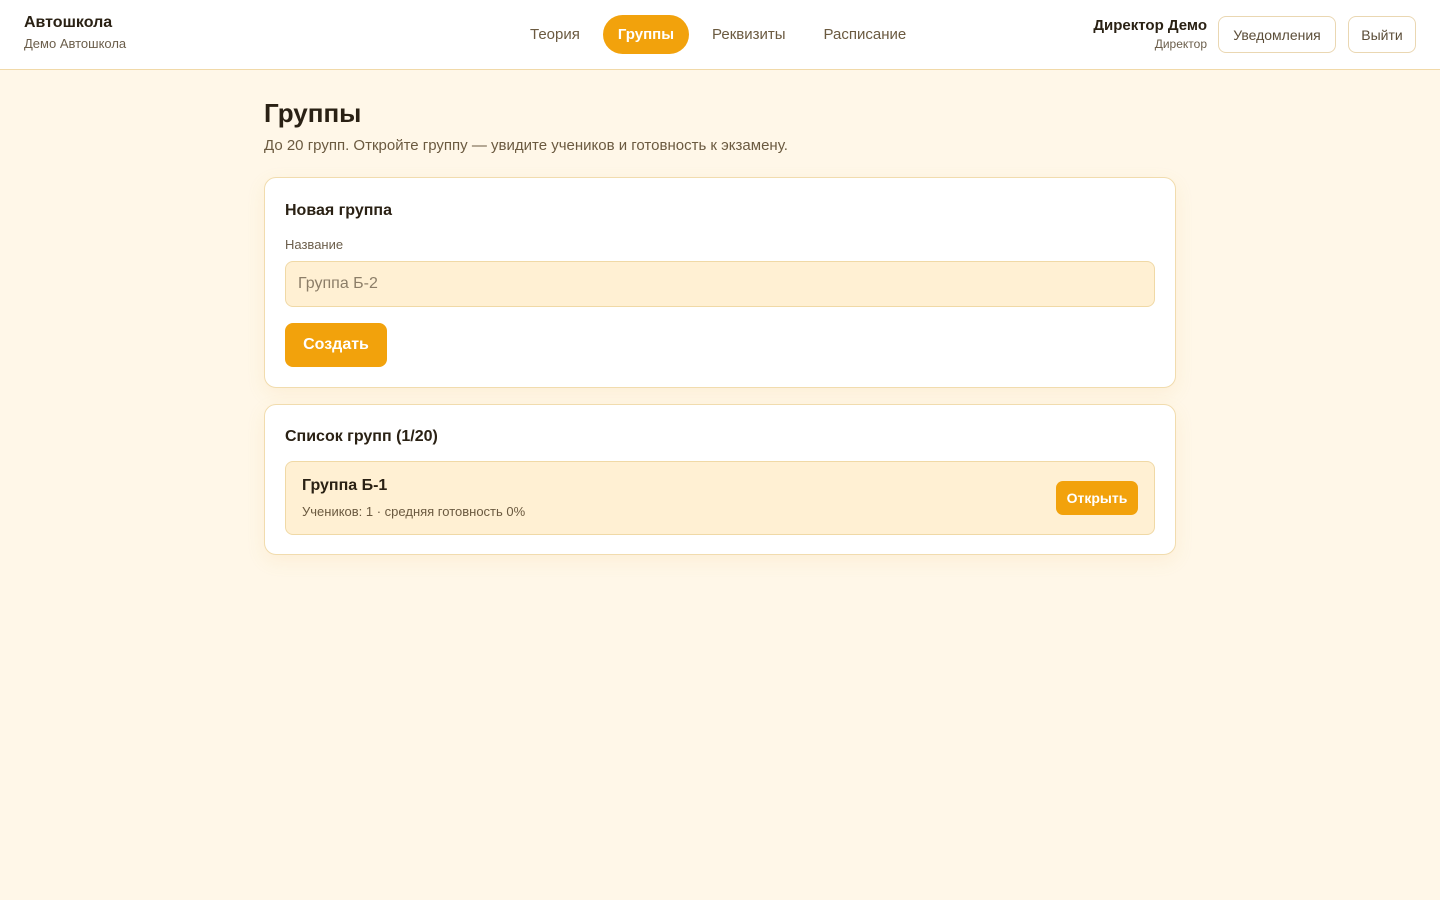  Describe the element at coordinates (1382, 34) in the screenshot. I see `logout-button: Выйти` at that location.